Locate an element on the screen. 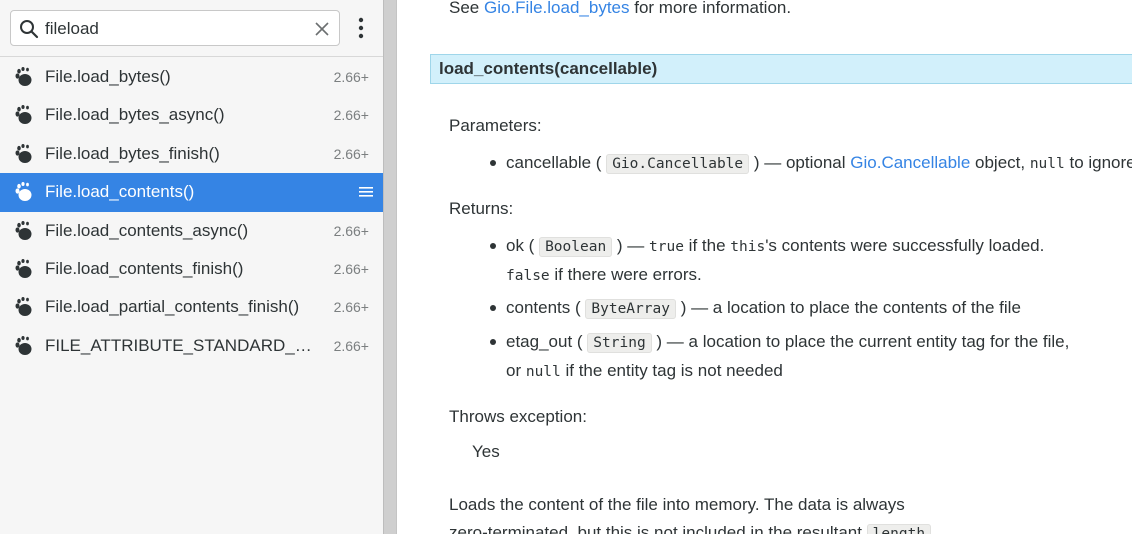 The height and width of the screenshot is (534, 1132). param-type-link: Gio.Cancellable is located at coordinates (910, 162).